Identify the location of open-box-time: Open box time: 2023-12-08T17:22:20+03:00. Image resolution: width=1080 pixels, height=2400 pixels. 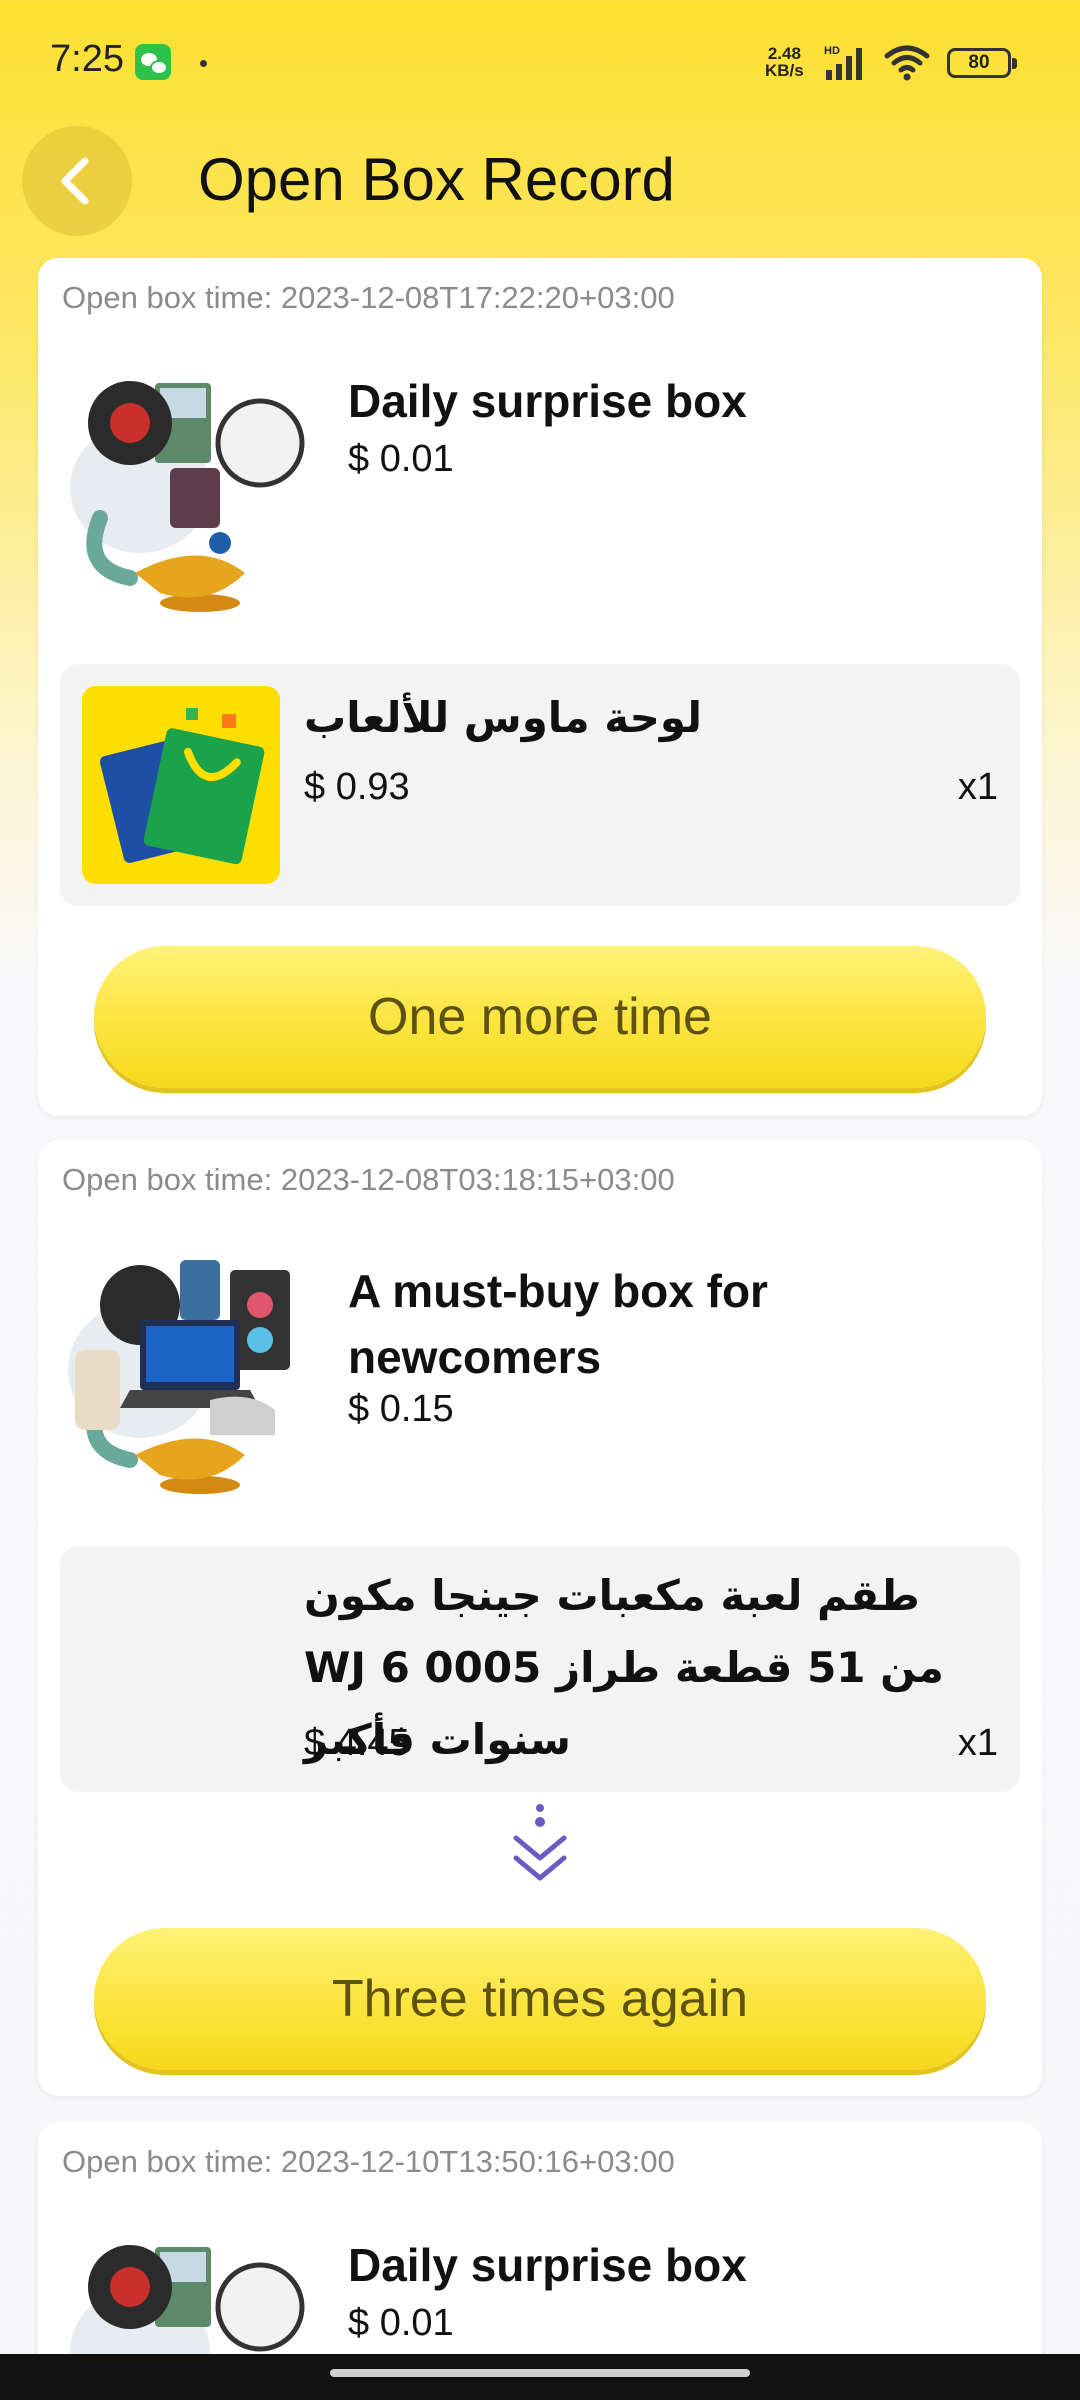
(368, 297).